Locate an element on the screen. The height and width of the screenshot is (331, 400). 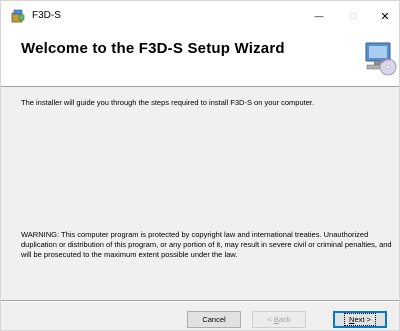
minimize-icon: — is located at coordinates (319, 16).